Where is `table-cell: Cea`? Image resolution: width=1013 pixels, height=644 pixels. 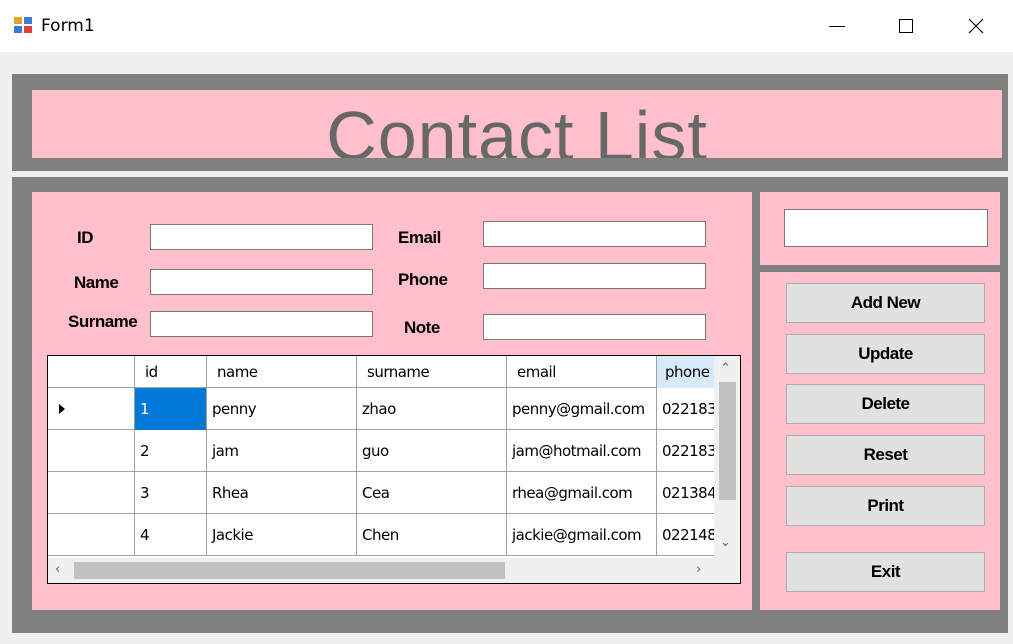 table-cell: Cea is located at coordinates (432, 493).